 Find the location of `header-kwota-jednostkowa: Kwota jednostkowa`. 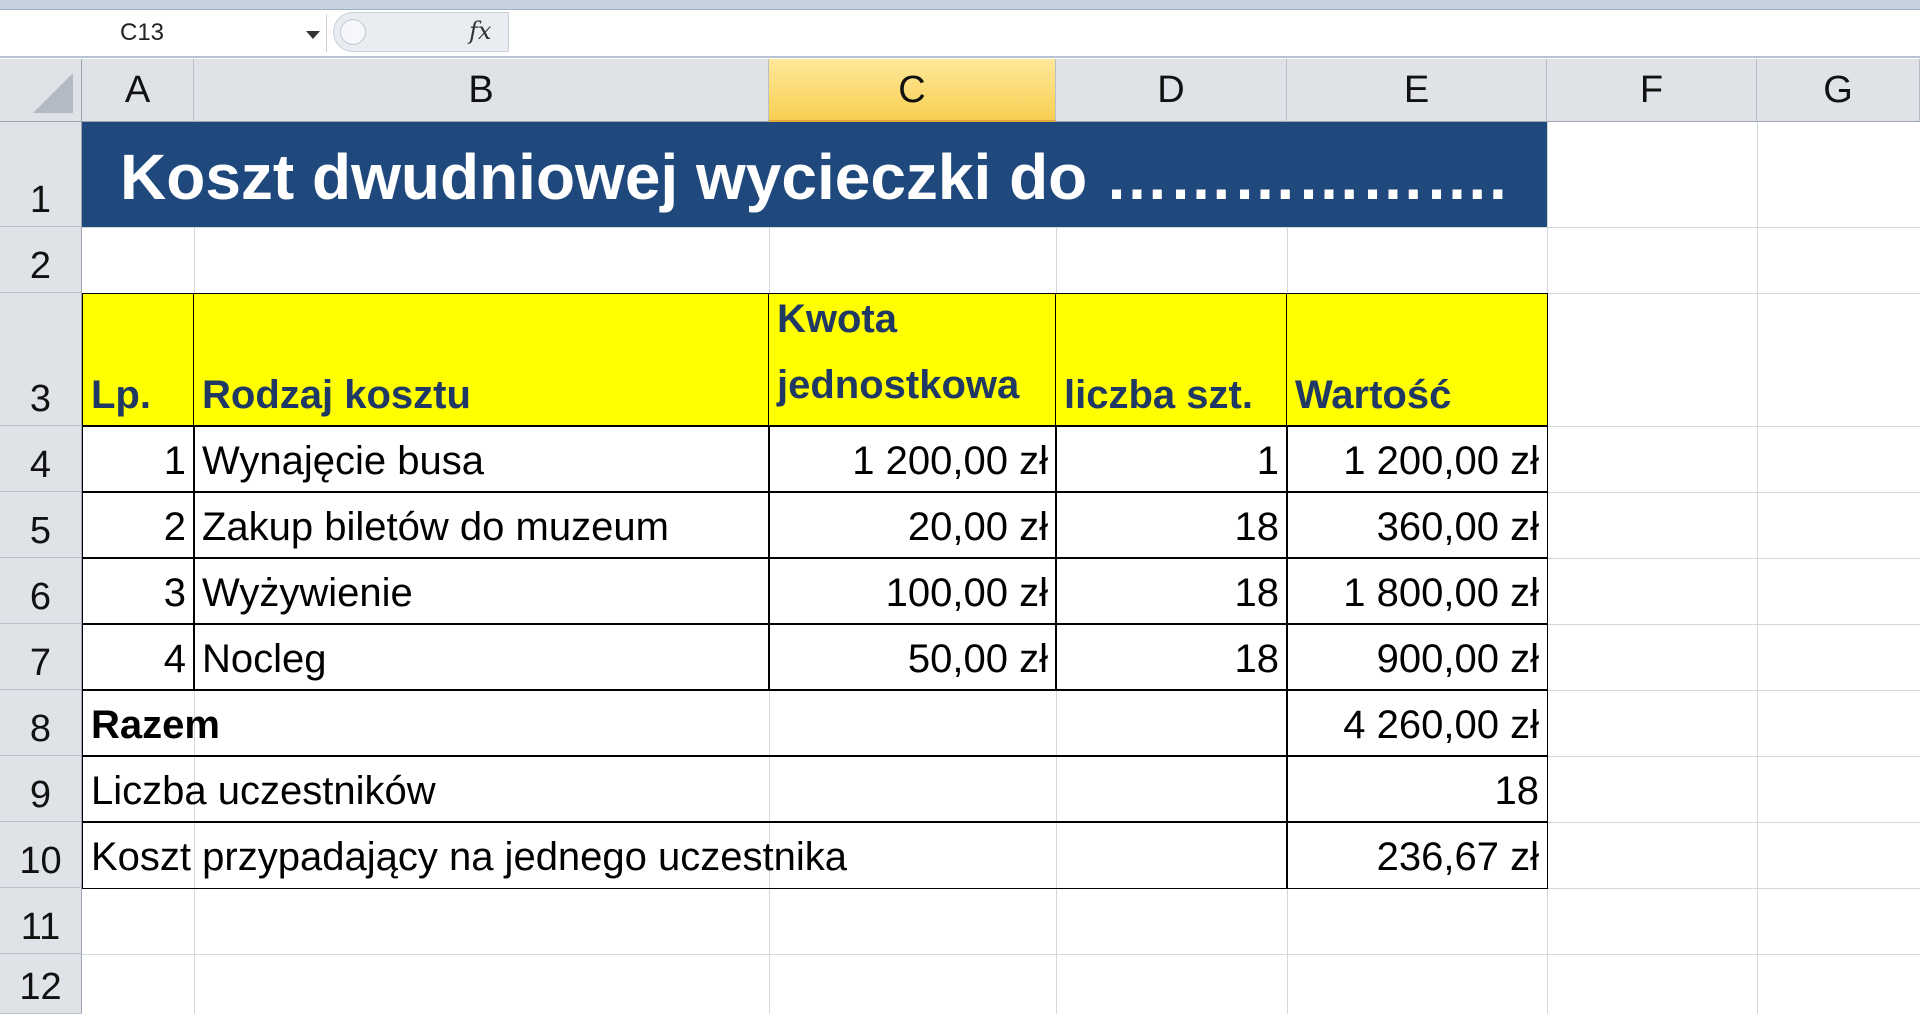

header-kwota-jednostkowa: Kwota jednostkowa is located at coordinates (912, 360).